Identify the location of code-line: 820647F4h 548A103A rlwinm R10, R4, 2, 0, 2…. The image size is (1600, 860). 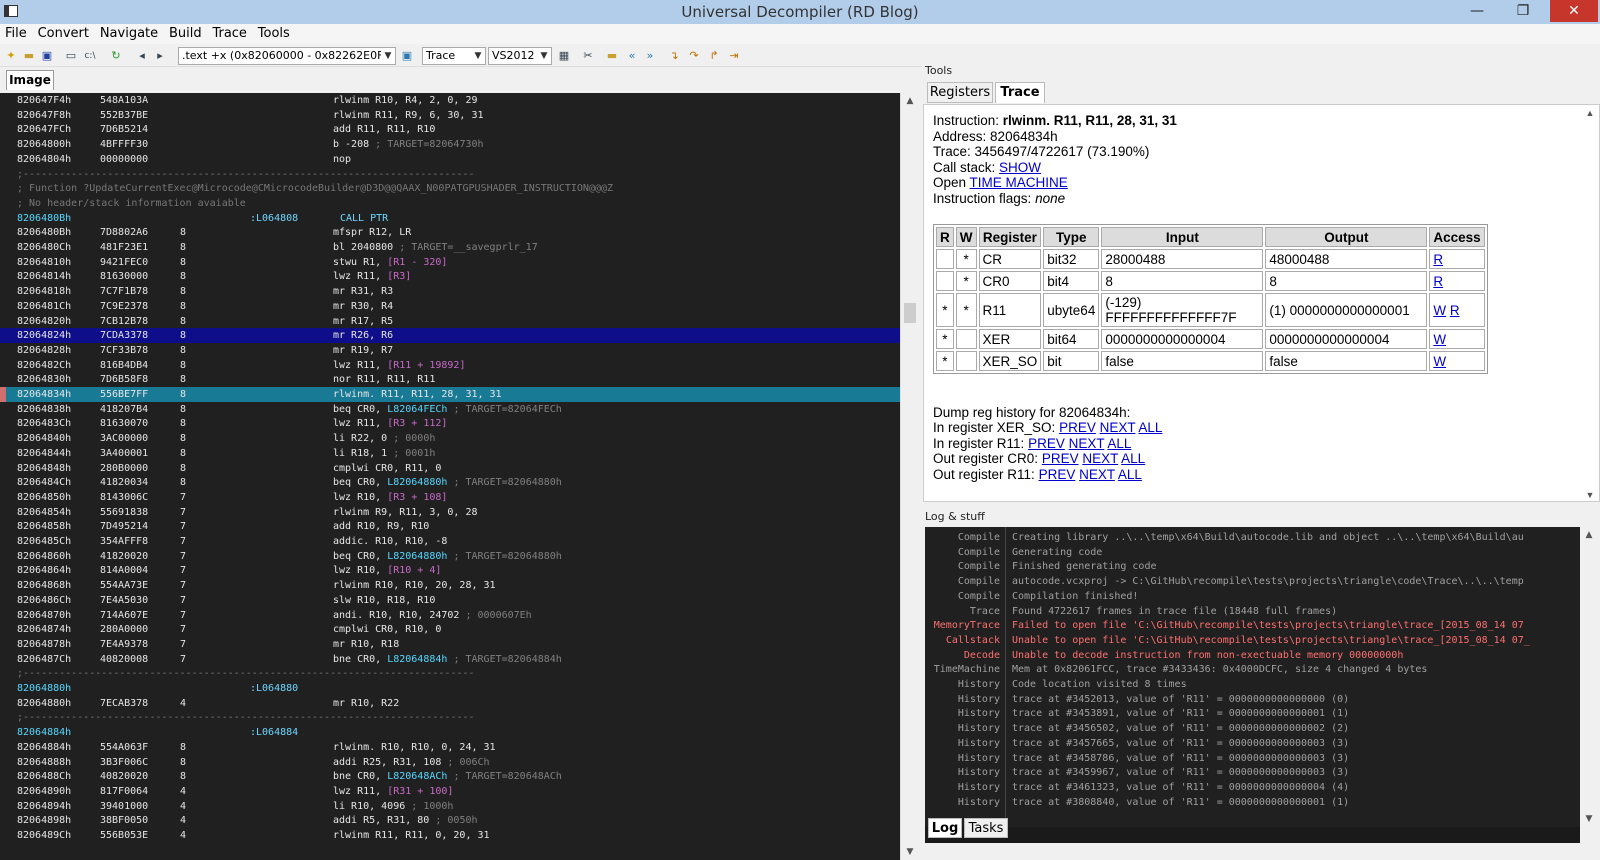
(450, 100).